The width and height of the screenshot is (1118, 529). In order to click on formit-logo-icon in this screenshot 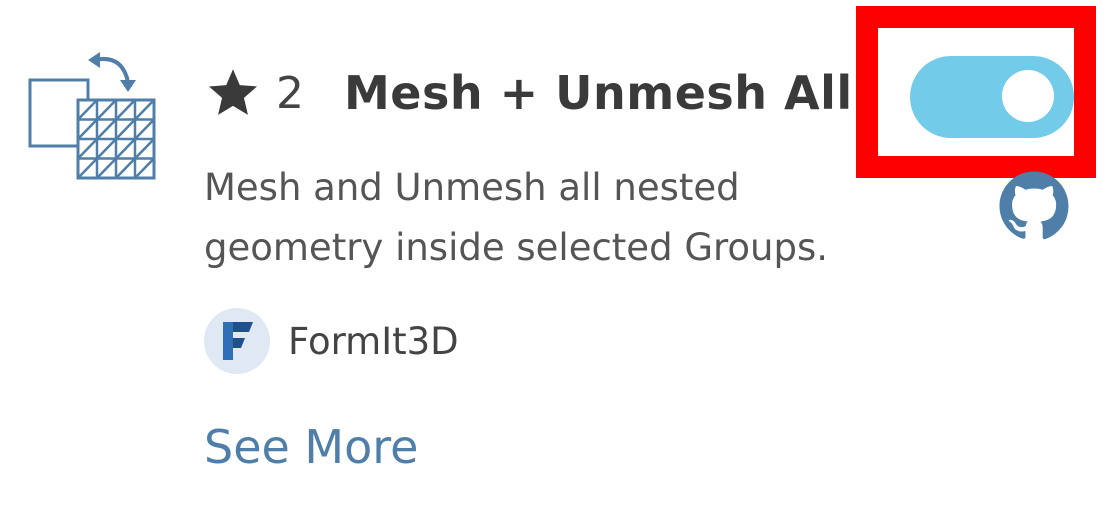, I will do `click(237, 341)`.